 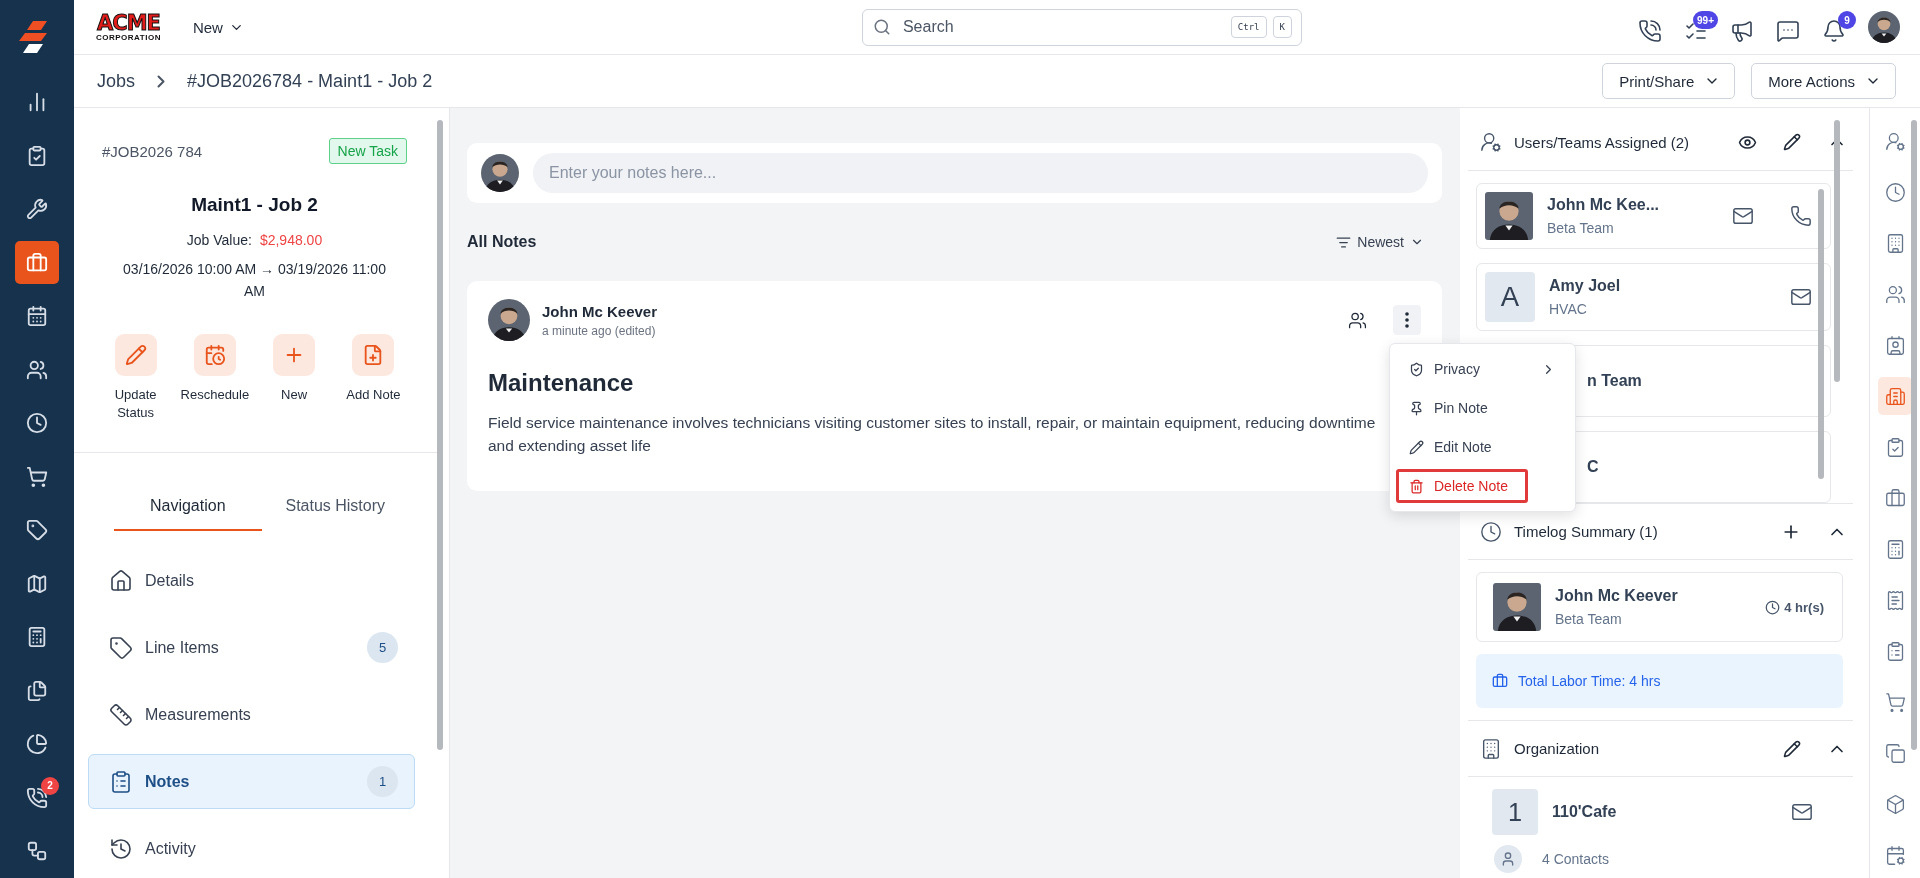 What do you see at coordinates (599, 330) in the screenshot?
I see `note-time: a minute ago (edited)` at bounding box center [599, 330].